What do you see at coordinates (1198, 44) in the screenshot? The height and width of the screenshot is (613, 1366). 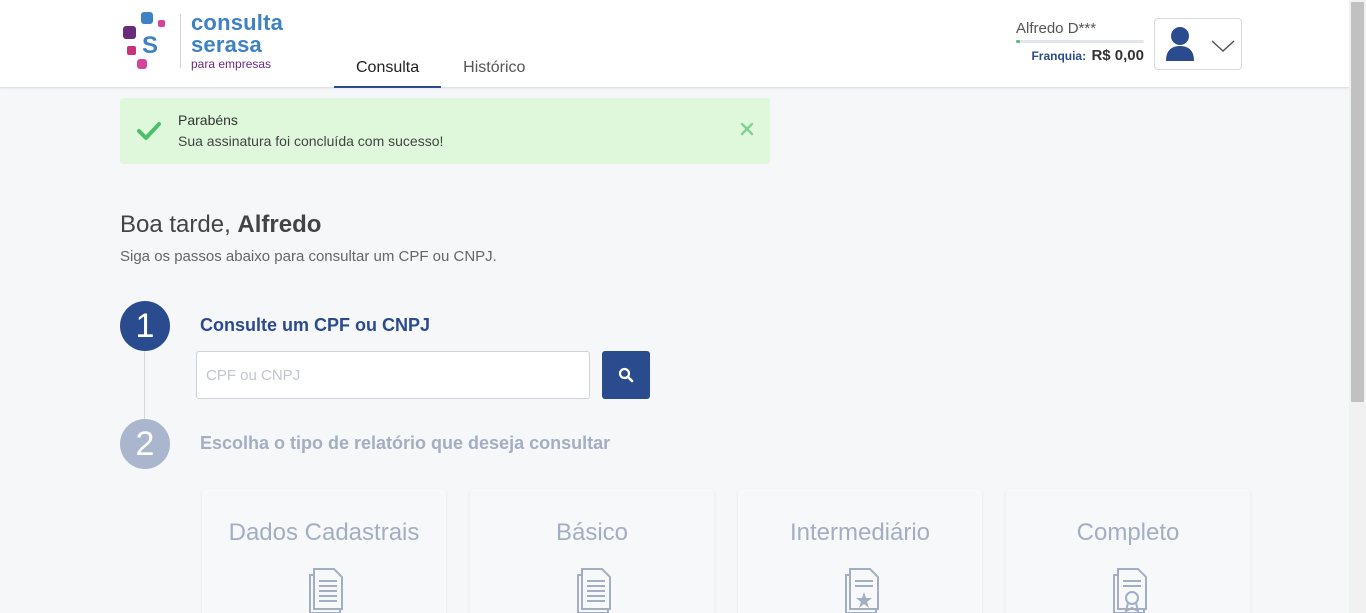 I see `user-menu-button` at bounding box center [1198, 44].